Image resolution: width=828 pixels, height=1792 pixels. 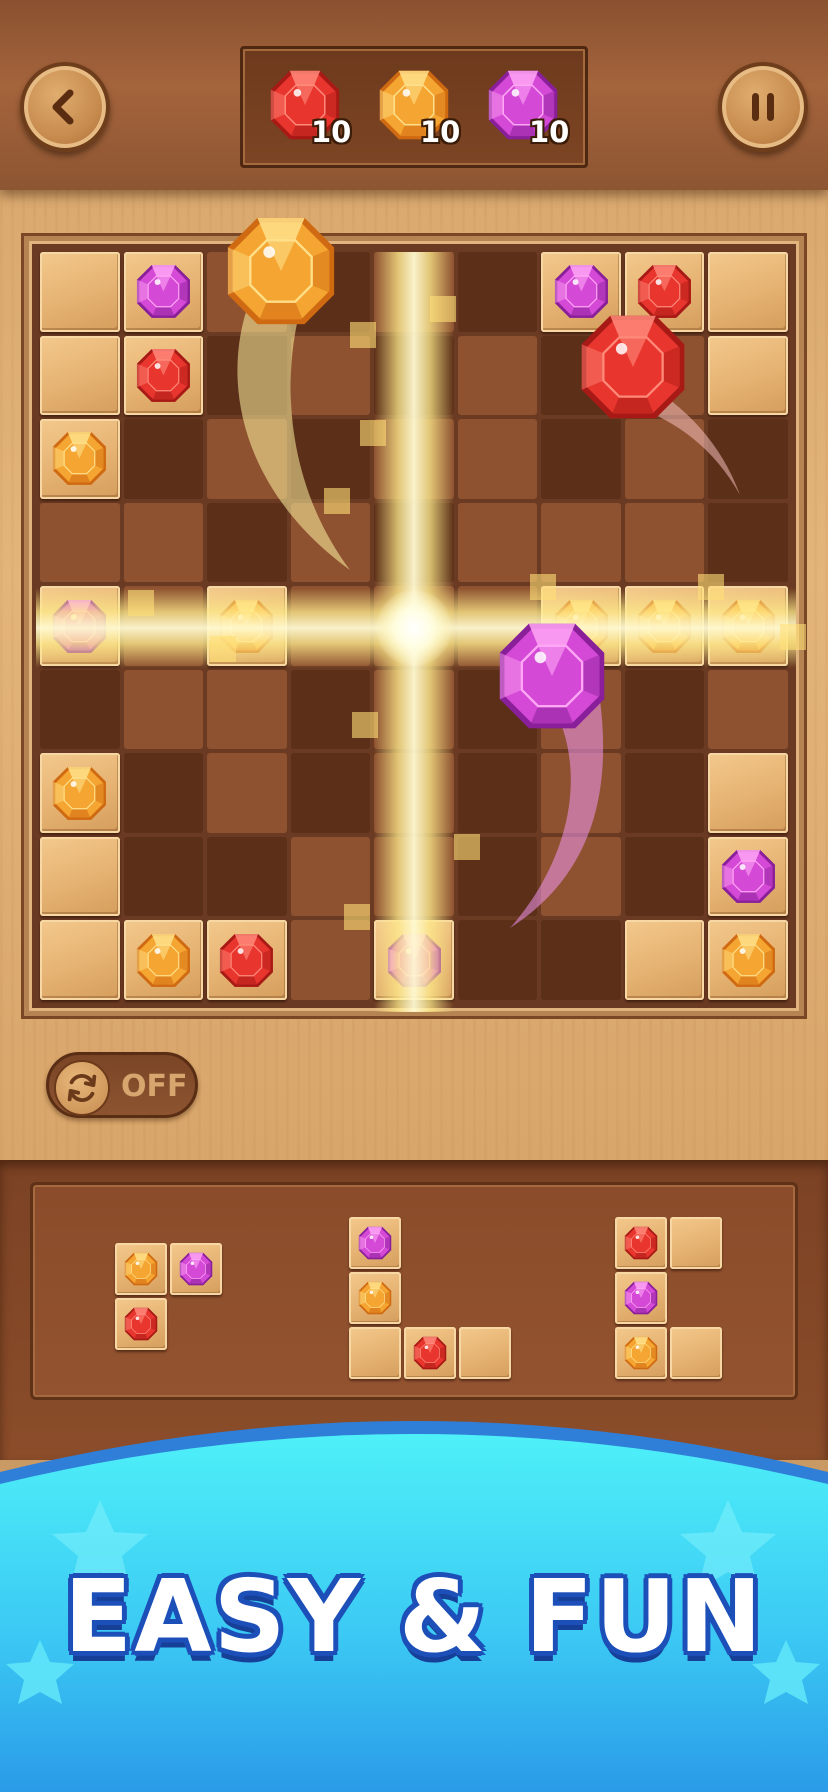 What do you see at coordinates (122, 1085) in the screenshot?
I see `auto-rotate-toggle: OFF` at bounding box center [122, 1085].